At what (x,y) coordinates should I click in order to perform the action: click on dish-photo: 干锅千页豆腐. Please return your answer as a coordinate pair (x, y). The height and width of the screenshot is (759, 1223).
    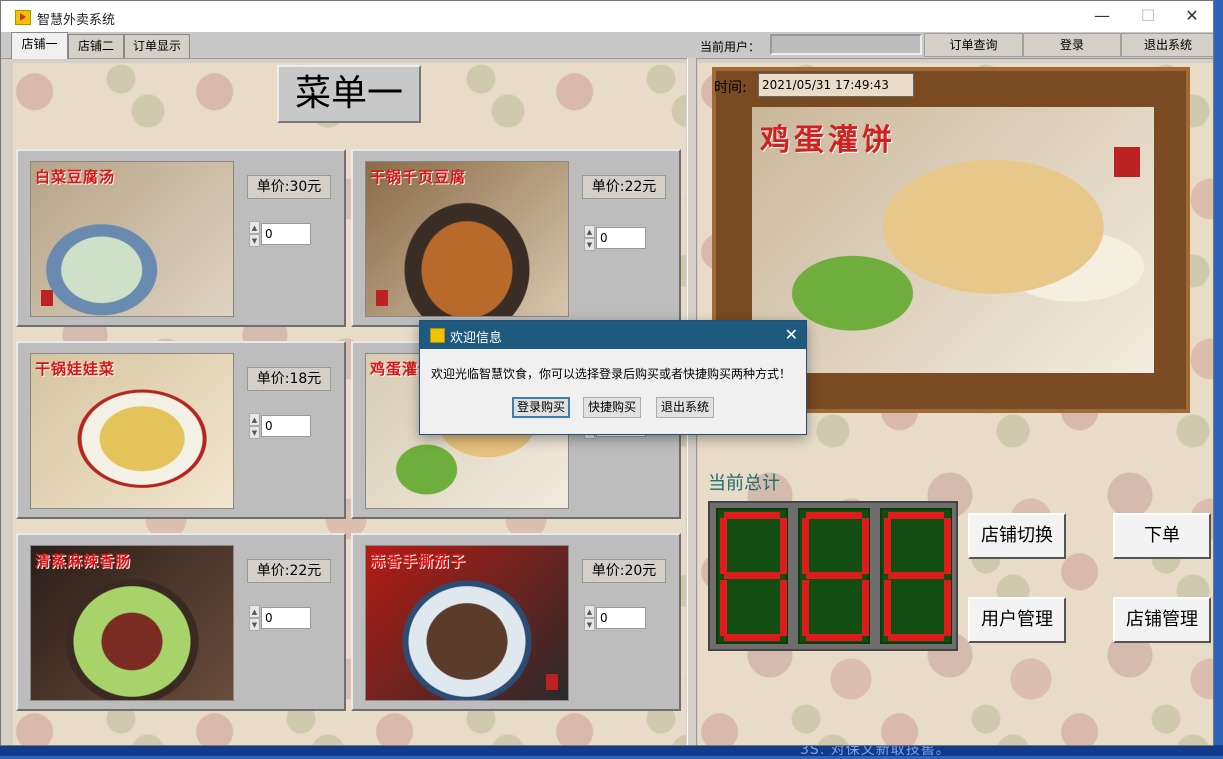
    Looking at the image, I should click on (467, 239).